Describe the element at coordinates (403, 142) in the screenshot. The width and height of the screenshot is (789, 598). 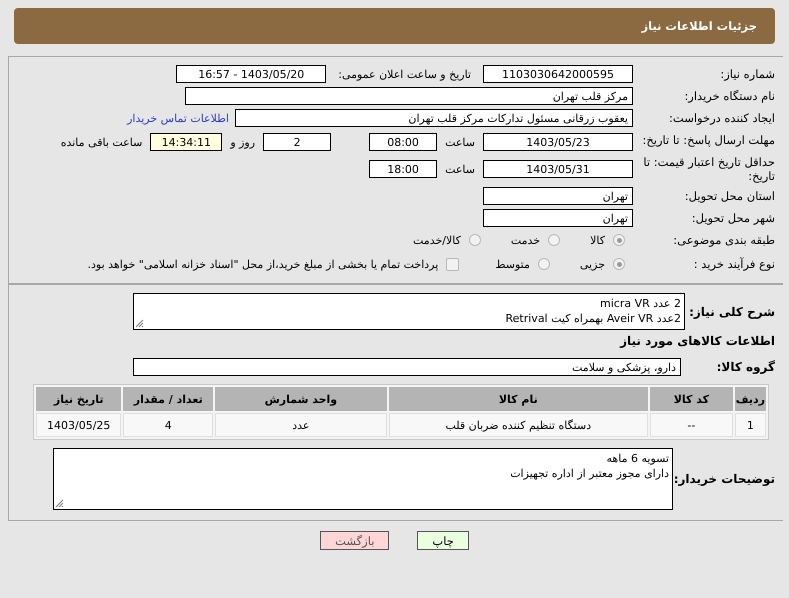
I see `field-value: 08:00` at that location.